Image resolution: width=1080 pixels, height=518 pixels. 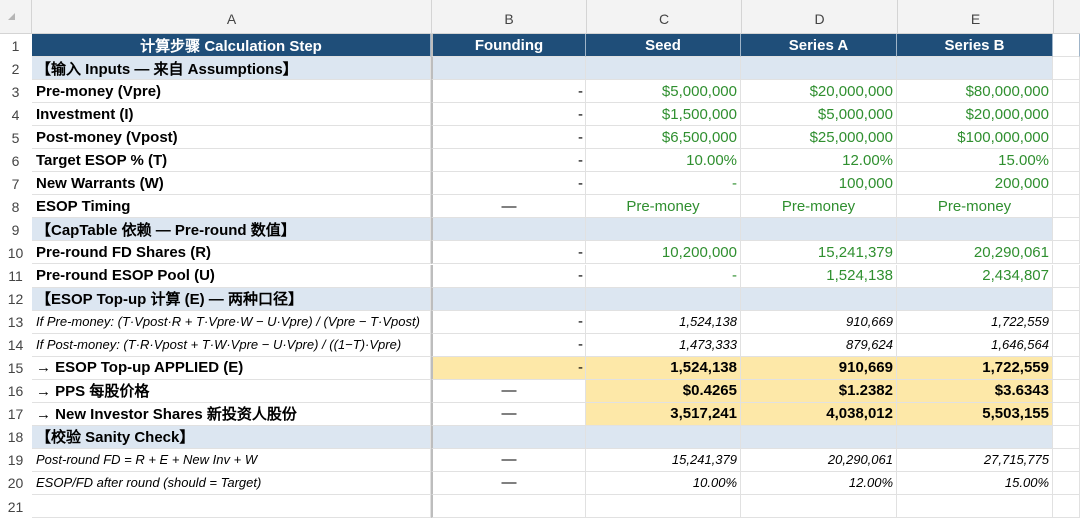 What do you see at coordinates (975, 207) in the screenshot?
I see `cell-e: Pre-money` at bounding box center [975, 207].